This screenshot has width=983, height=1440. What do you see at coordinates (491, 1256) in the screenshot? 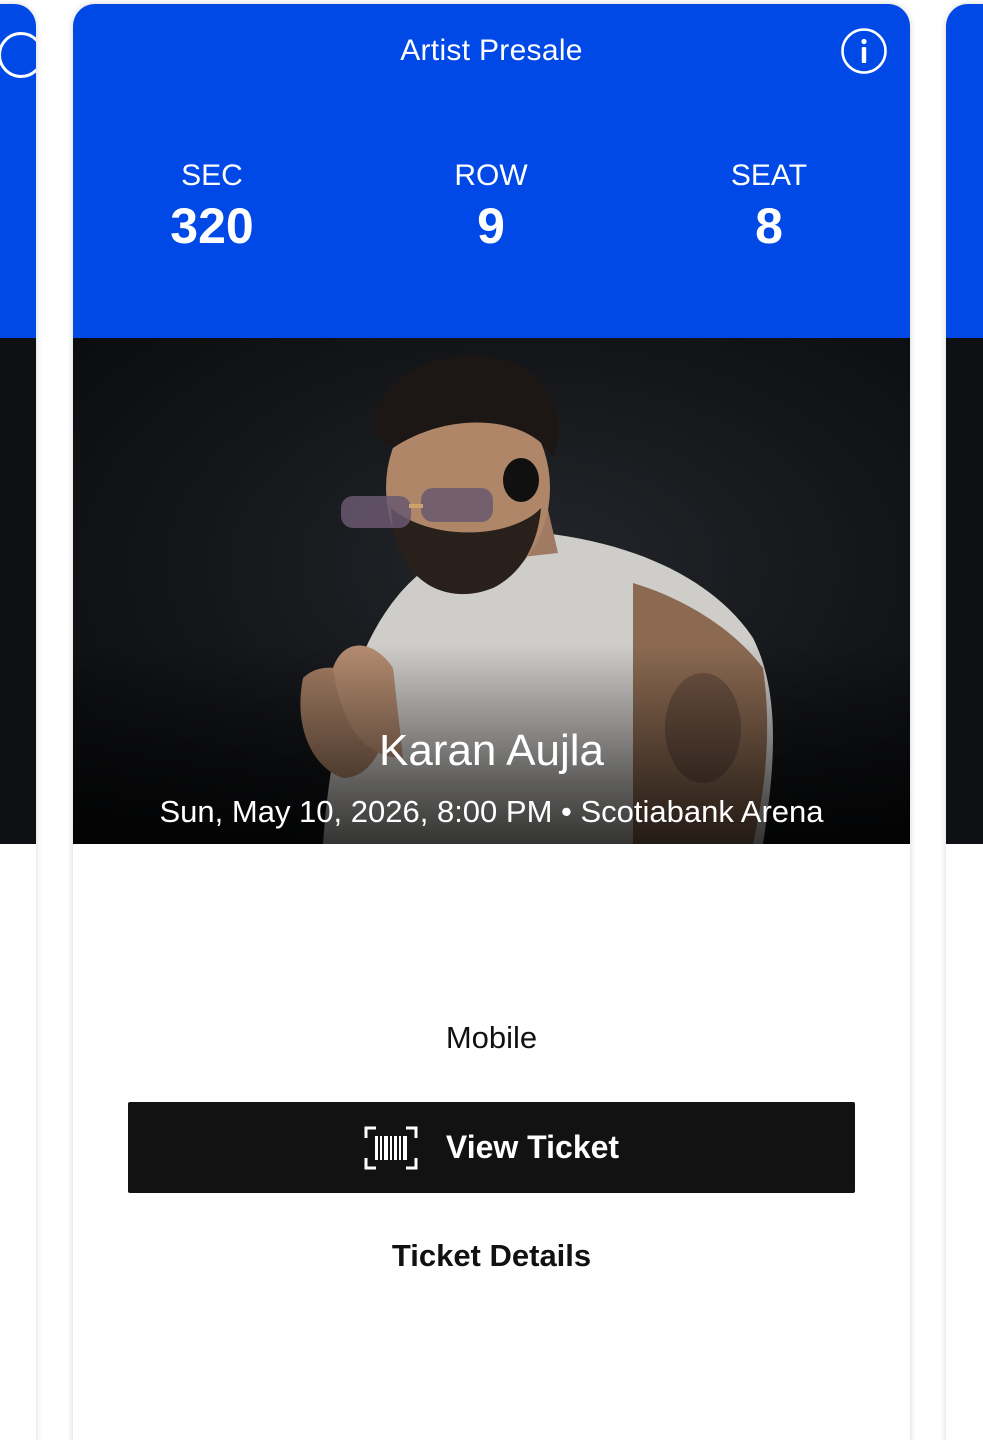
I see `ticket-details-link: Ticket Details` at bounding box center [491, 1256].